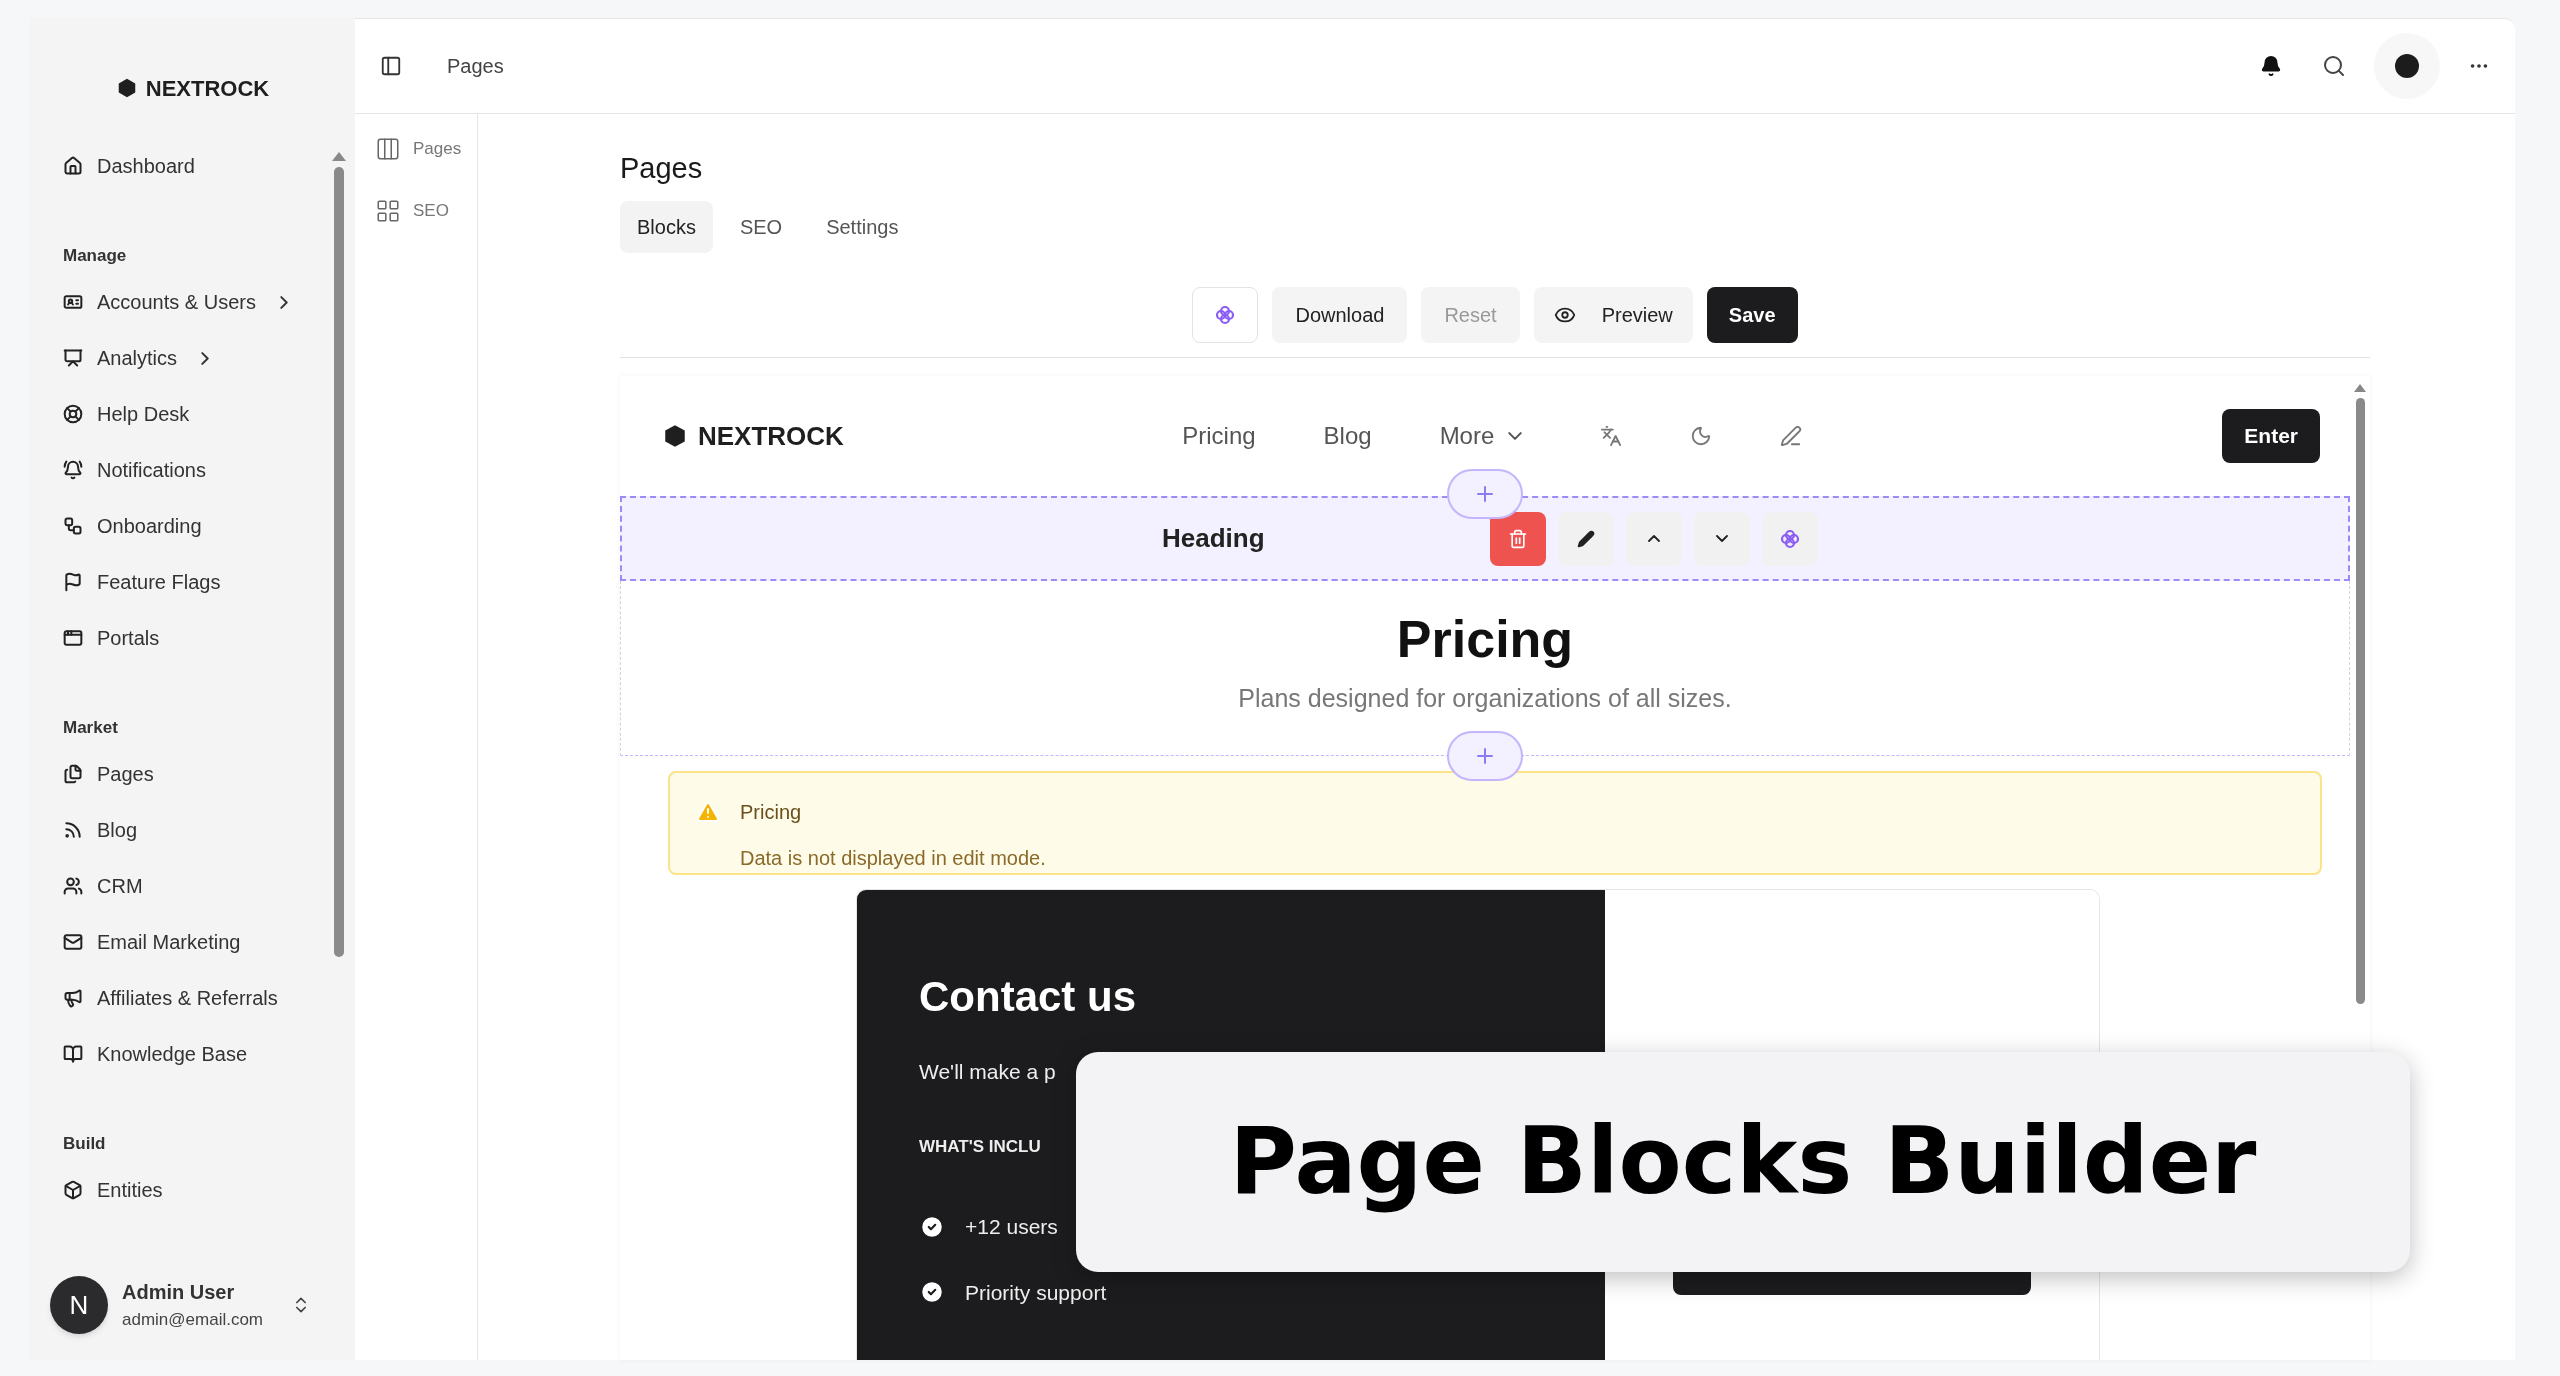 This screenshot has width=2560, height=1376. I want to click on section-heading: Build, so click(85, 1143).